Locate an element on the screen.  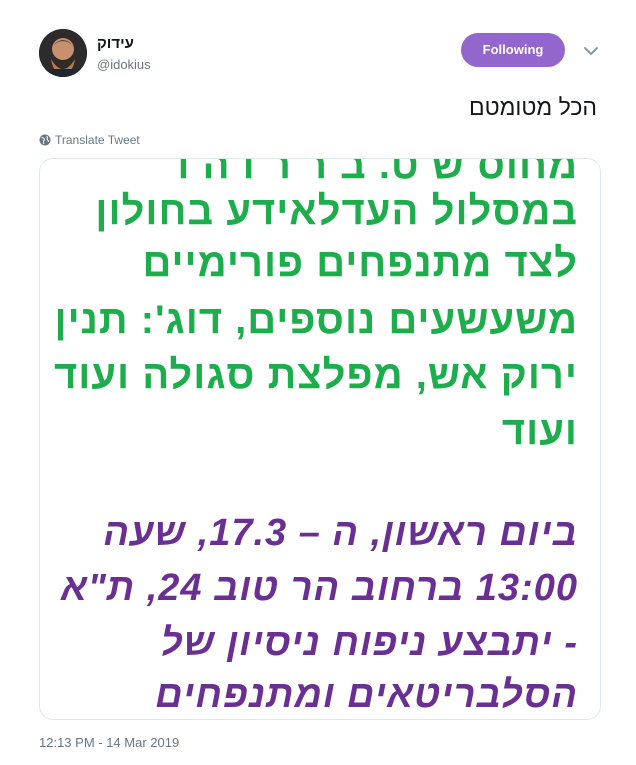
avatar is located at coordinates (63, 53).